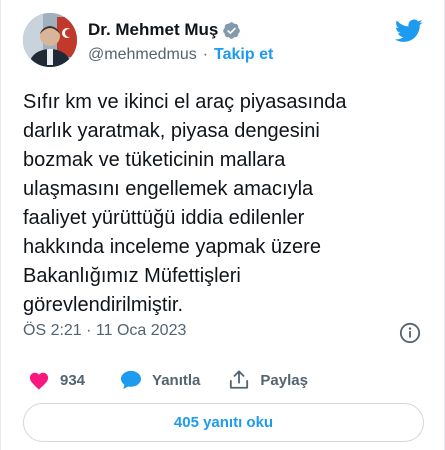 This screenshot has height=450, width=445. I want to click on tweet-timestamp: ÖS 2:21 · 11 Oca 2023, so click(104, 331).